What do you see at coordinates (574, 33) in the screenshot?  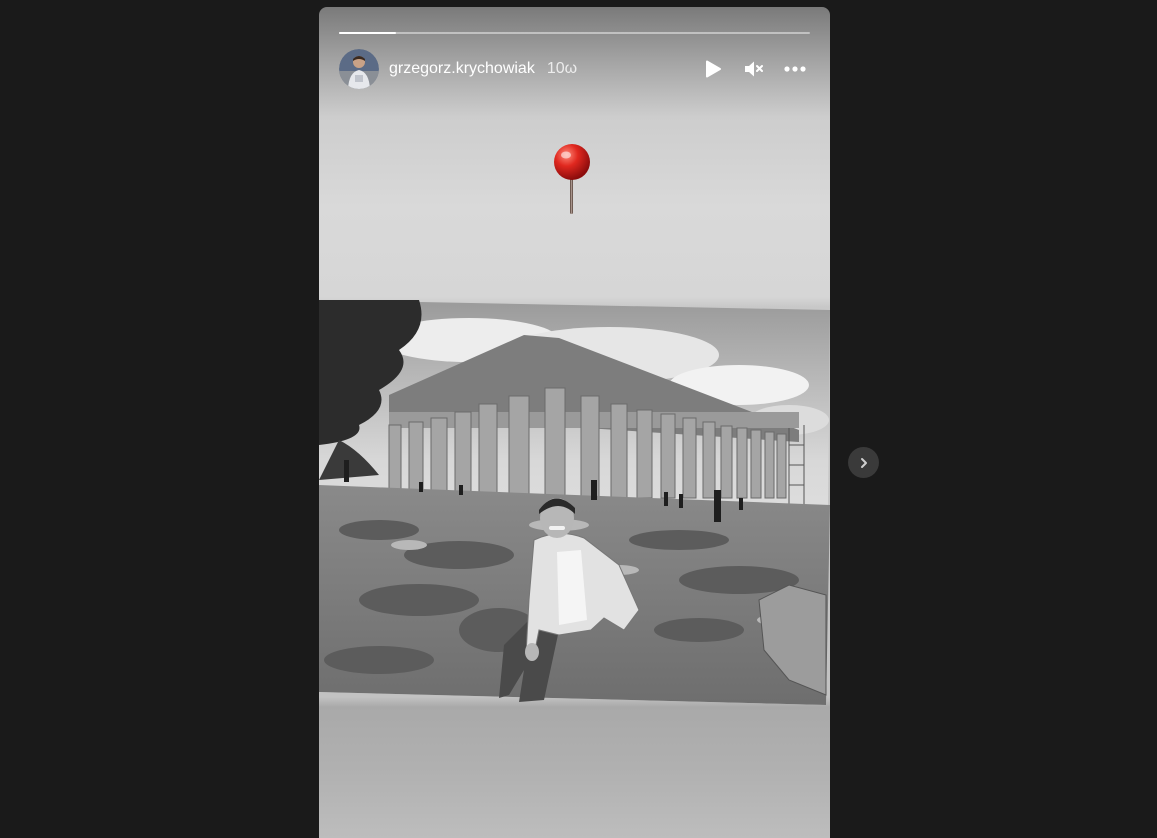 I see `story-progress-bar` at bounding box center [574, 33].